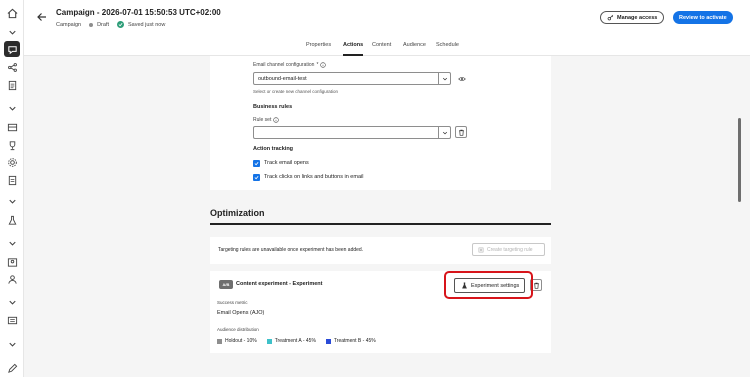 This screenshot has width=750, height=377. I want to click on legend-holdout: Holdout - 10%, so click(237, 341).